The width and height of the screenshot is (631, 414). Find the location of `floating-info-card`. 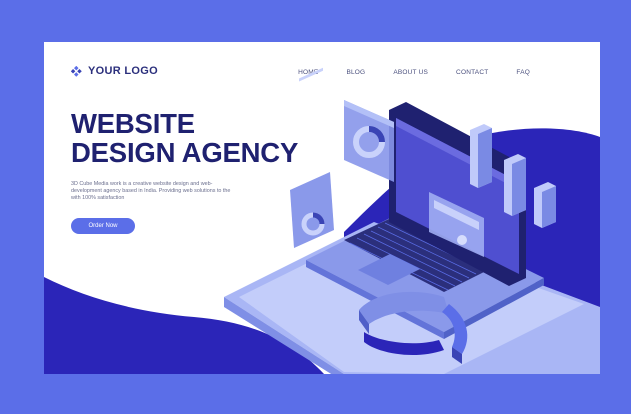

floating-info-card is located at coordinates (312, 157).